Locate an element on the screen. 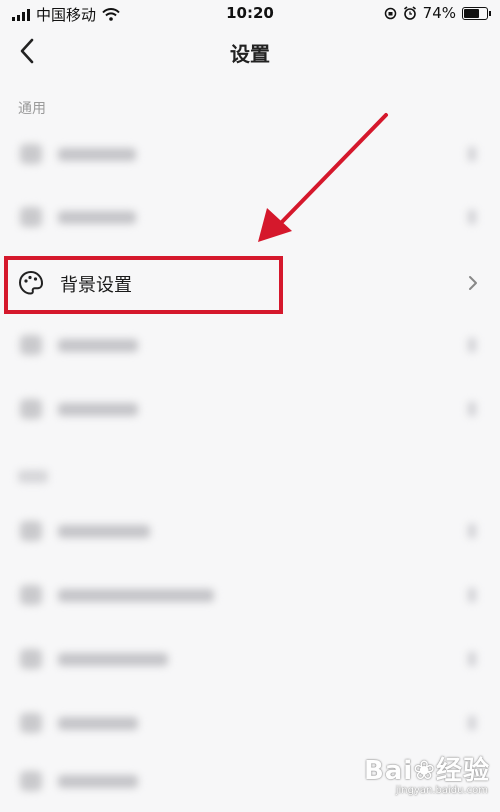 This screenshot has width=500, height=812. baidu-jingyan-watermark: Bai❀经验 jingyan.baidu.com is located at coordinates (425, 771).